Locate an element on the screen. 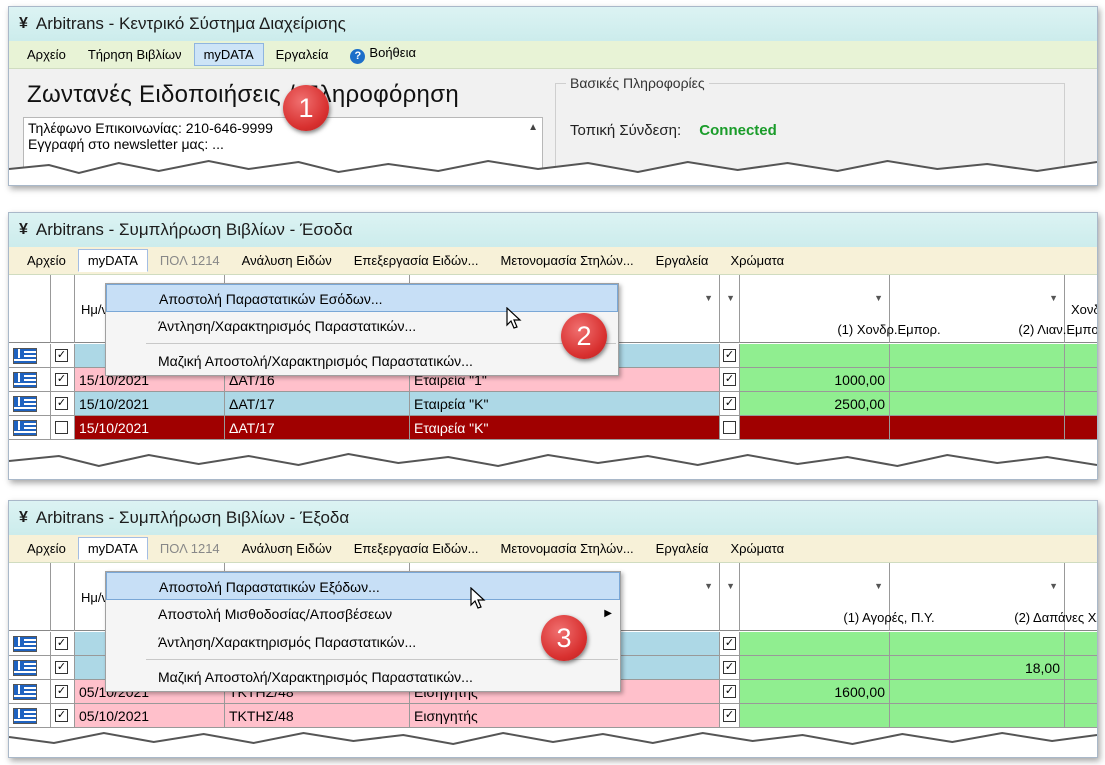 The height and width of the screenshot is (765, 1105). menu-help: ? Βοήθεια is located at coordinates (383, 54).